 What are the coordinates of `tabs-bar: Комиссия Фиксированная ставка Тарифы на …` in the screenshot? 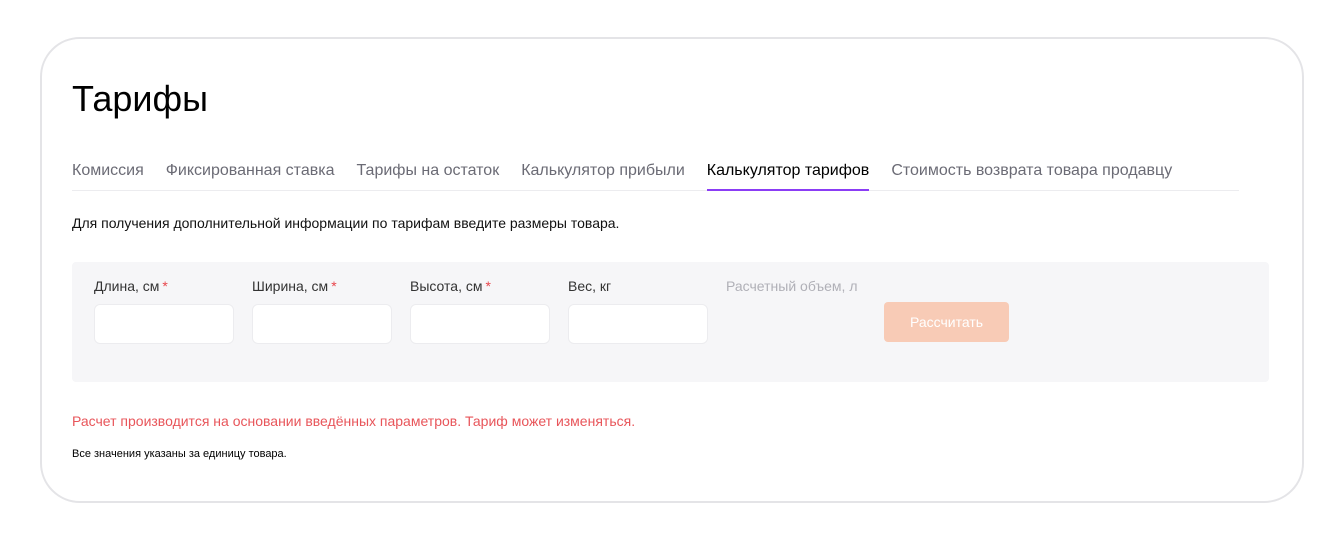 It's located at (655, 175).